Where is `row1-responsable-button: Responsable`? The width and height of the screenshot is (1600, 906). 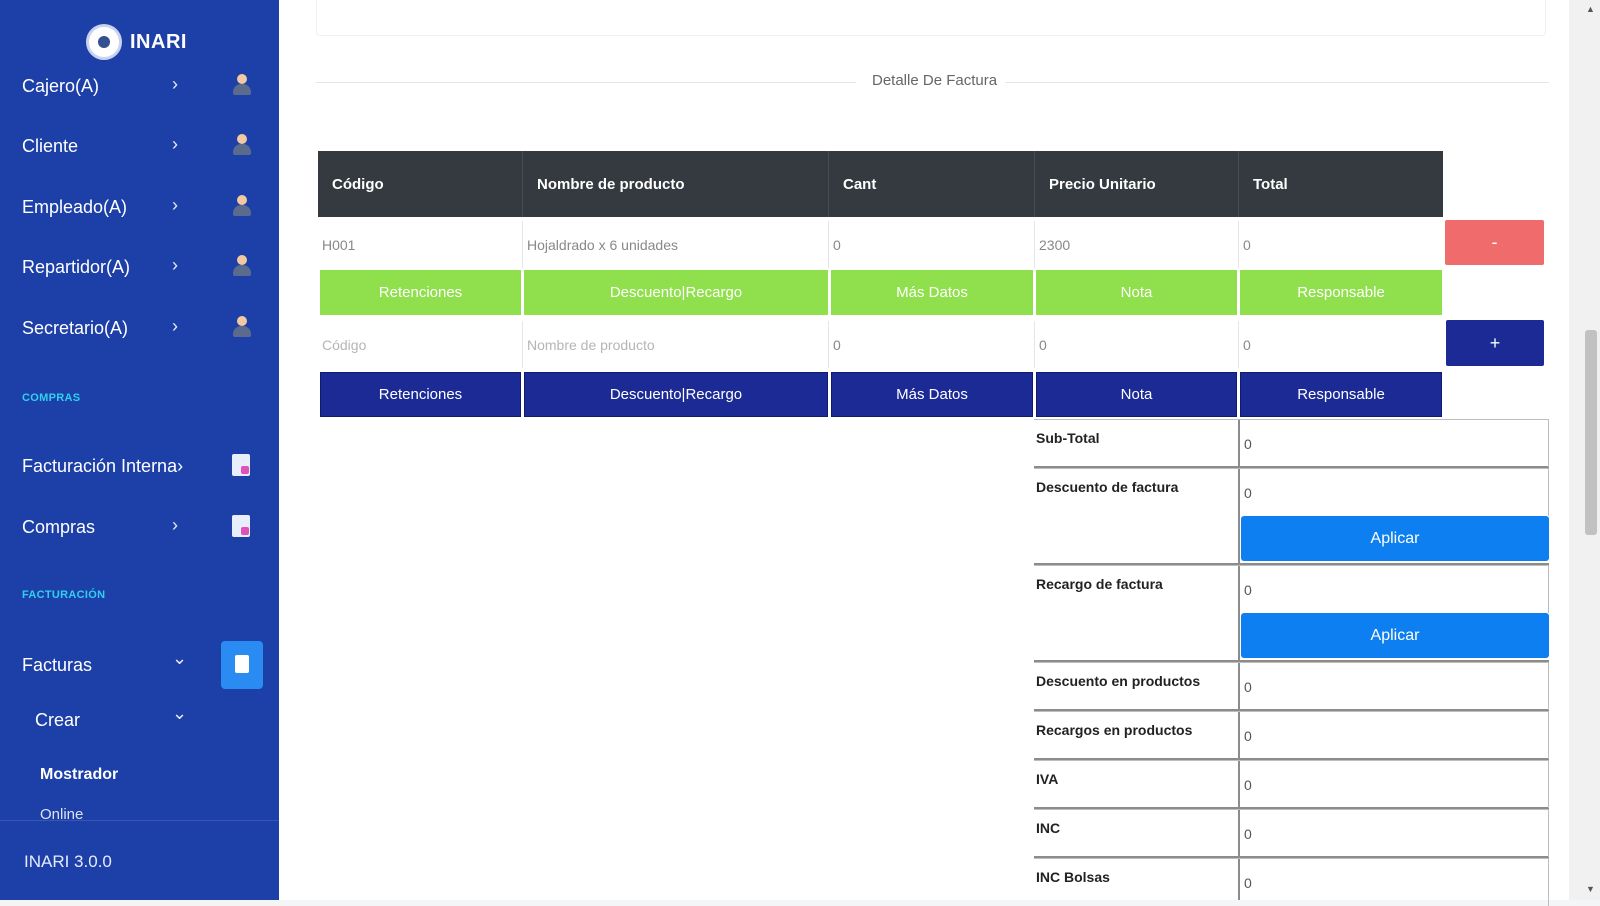
row1-responsable-button: Responsable is located at coordinates (1341, 292).